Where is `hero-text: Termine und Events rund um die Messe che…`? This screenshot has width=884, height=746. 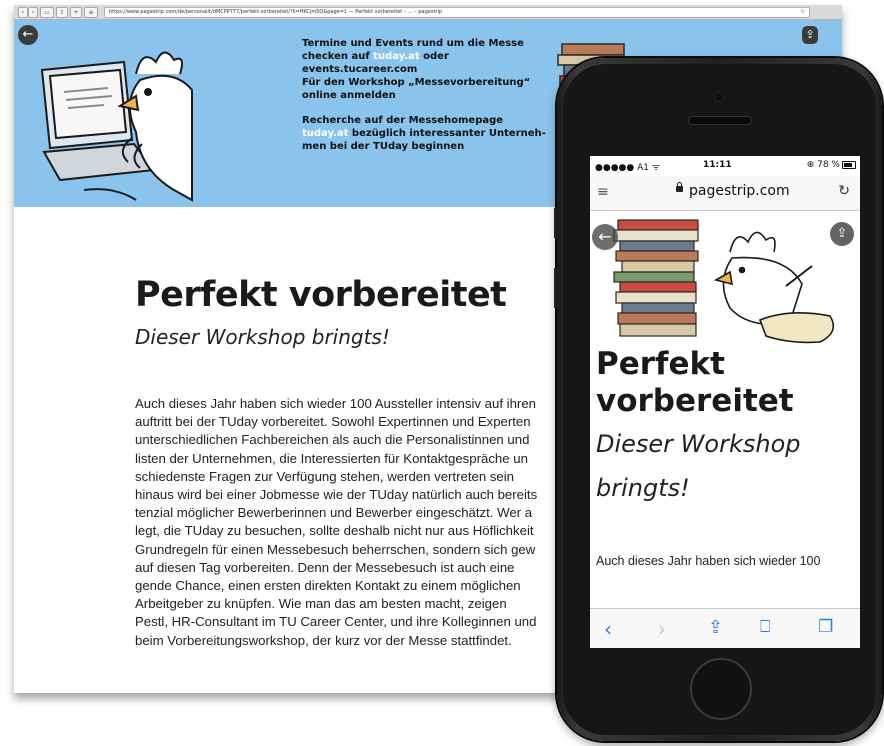 hero-text: Termine und Events rund um die Messe che… is located at coordinates (432, 101).